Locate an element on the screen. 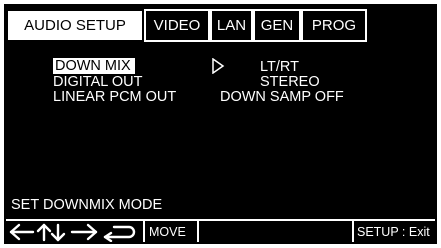  status-message: SET DOWNMIX MODE is located at coordinates (87, 205).